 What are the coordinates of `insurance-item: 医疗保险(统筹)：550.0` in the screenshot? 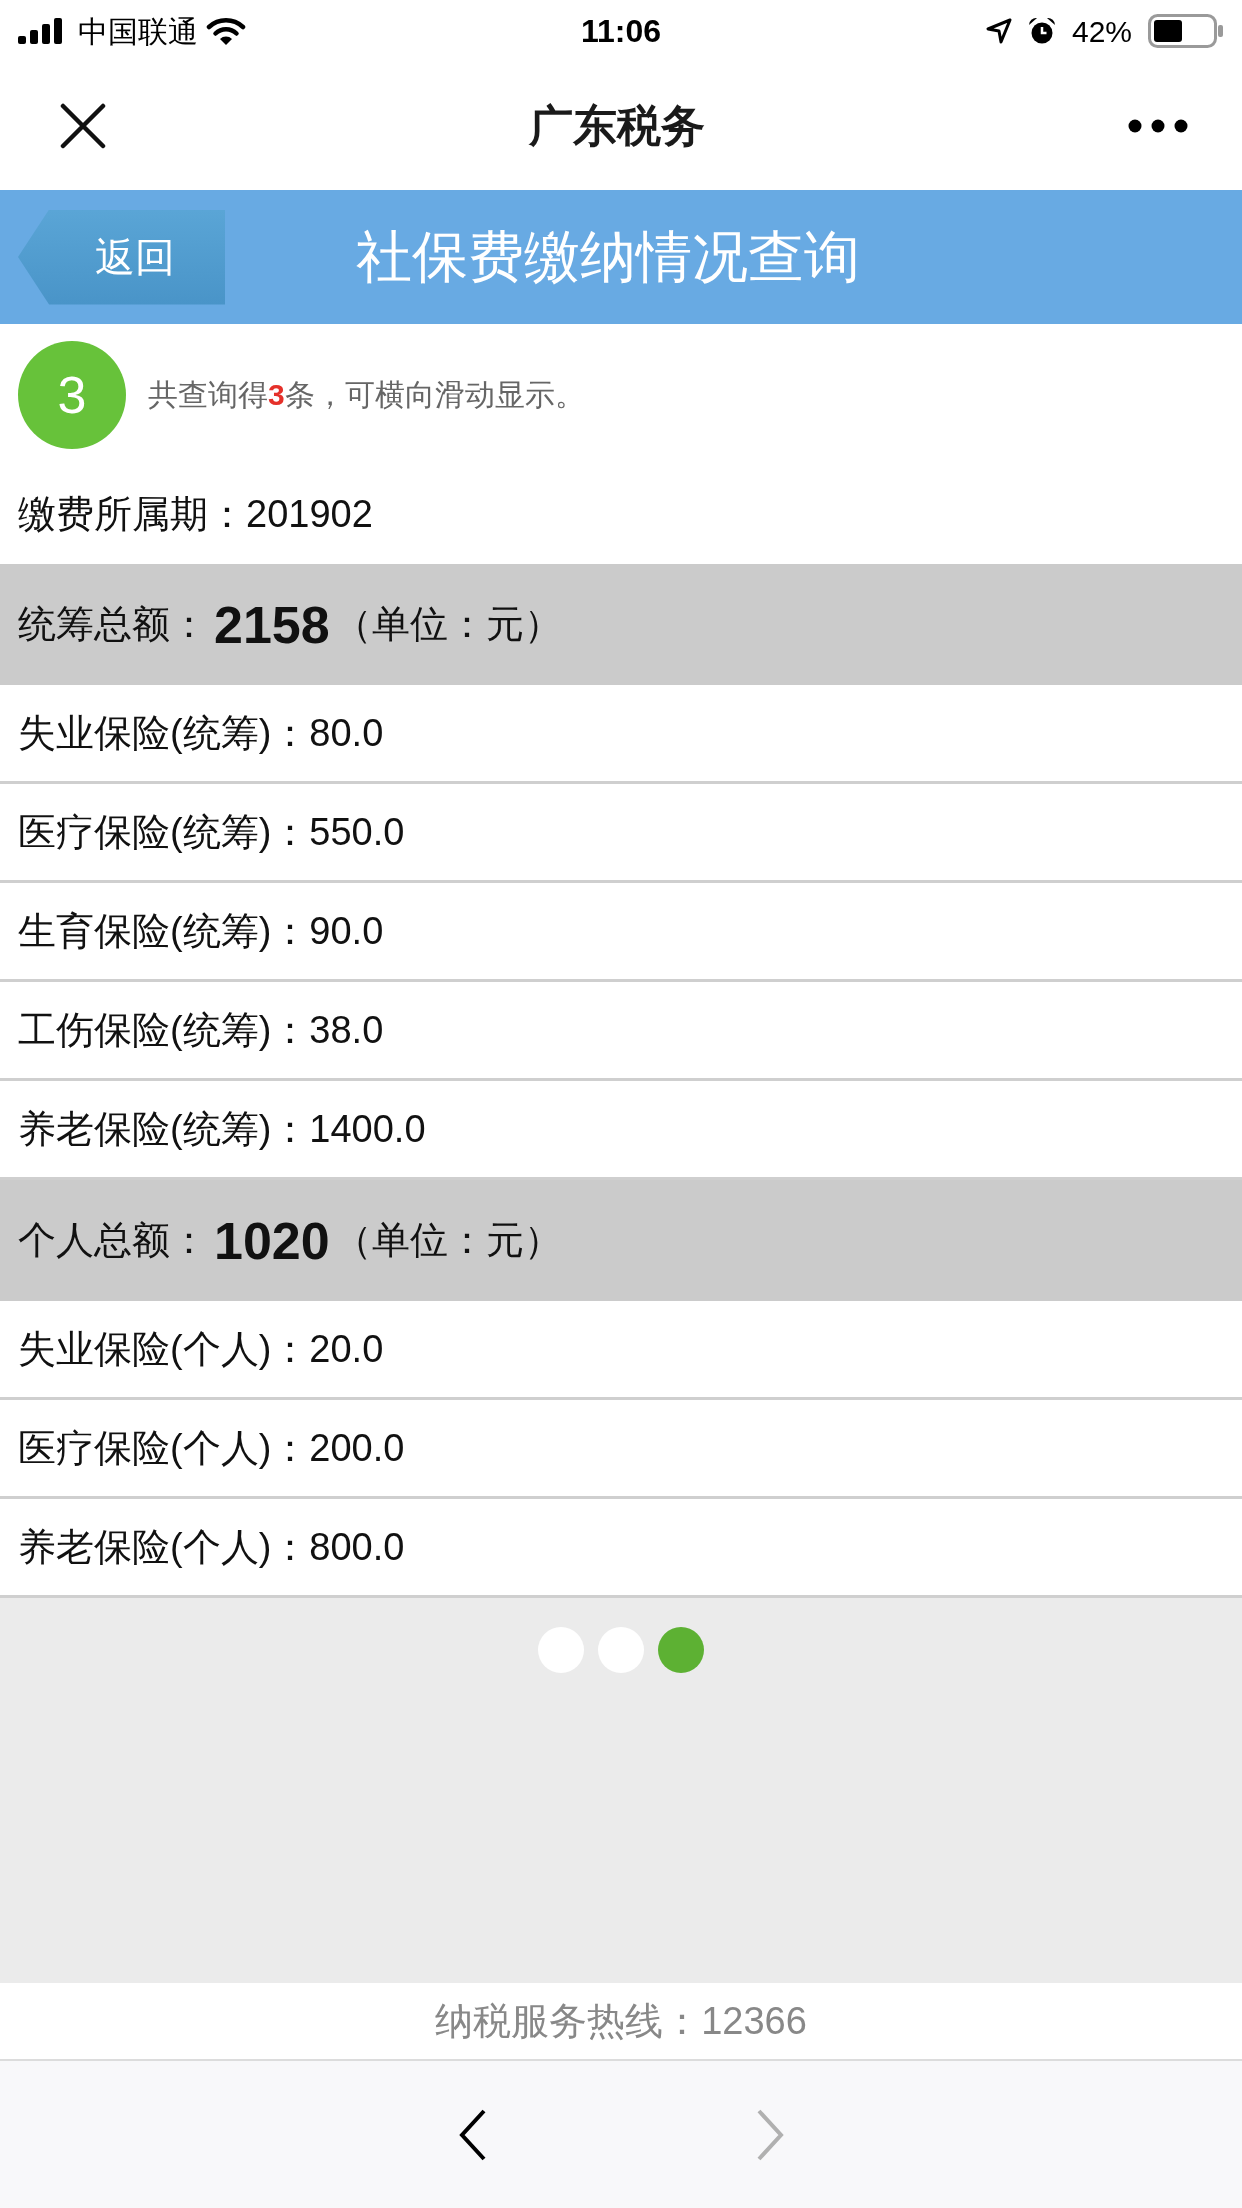 It's located at (621, 833).